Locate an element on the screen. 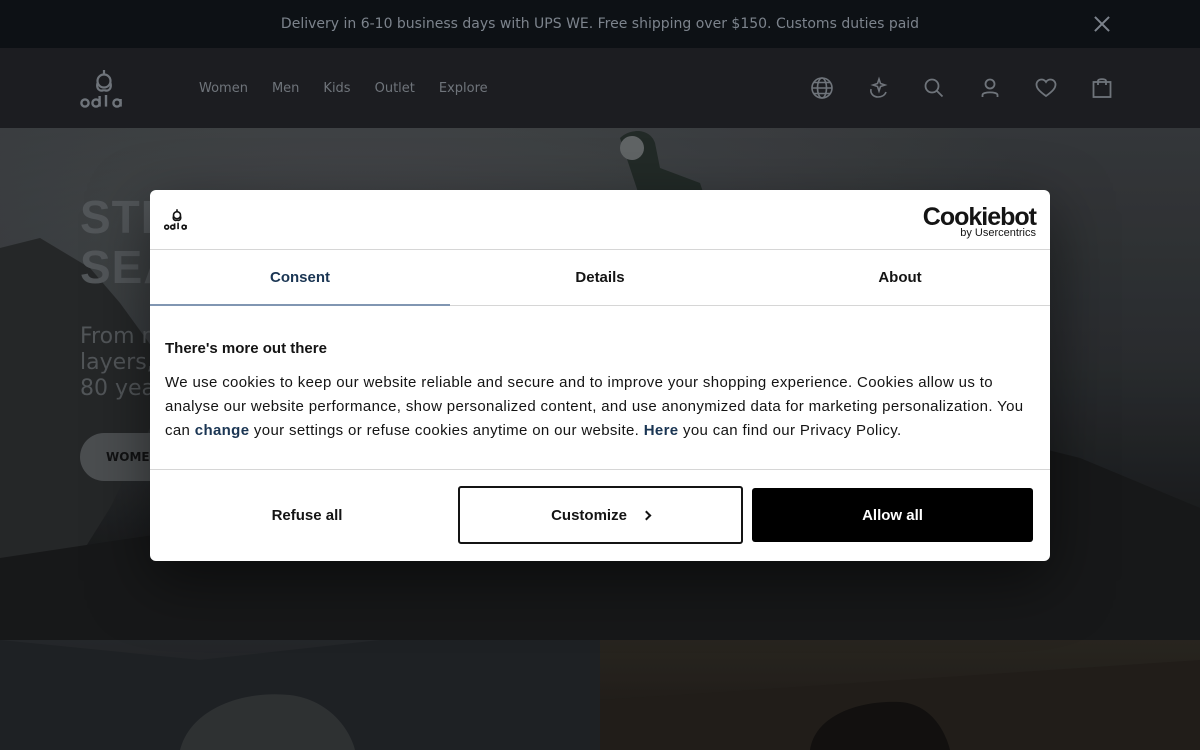 This screenshot has width=1200, height=750. allow-all-button: Allow all is located at coordinates (892, 515).